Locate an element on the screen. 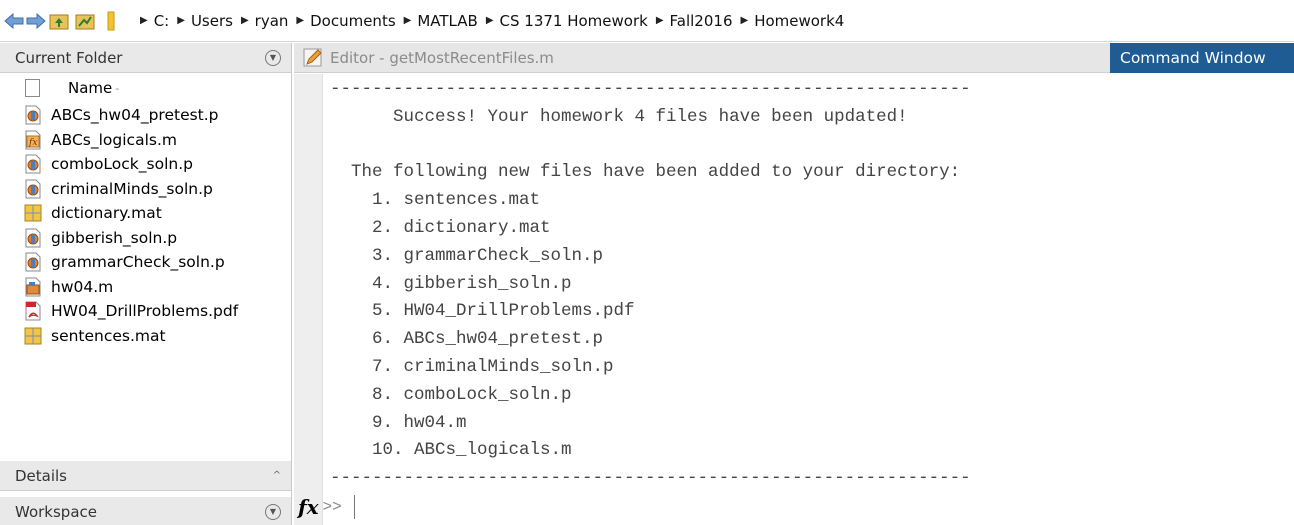  tab-command-window: Command Window is located at coordinates (1202, 58).